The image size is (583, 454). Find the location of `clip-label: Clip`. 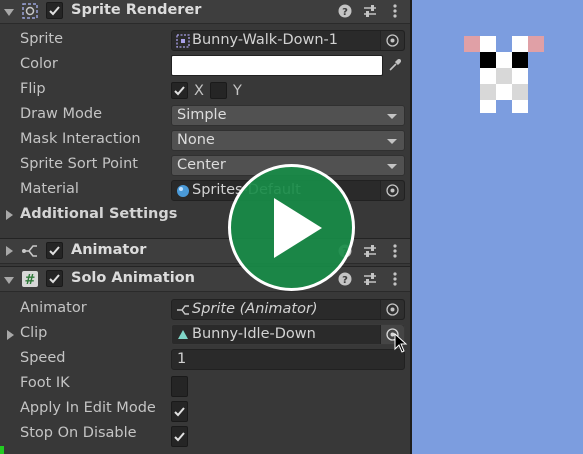

clip-label: Clip is located at coordinates (34, 333).